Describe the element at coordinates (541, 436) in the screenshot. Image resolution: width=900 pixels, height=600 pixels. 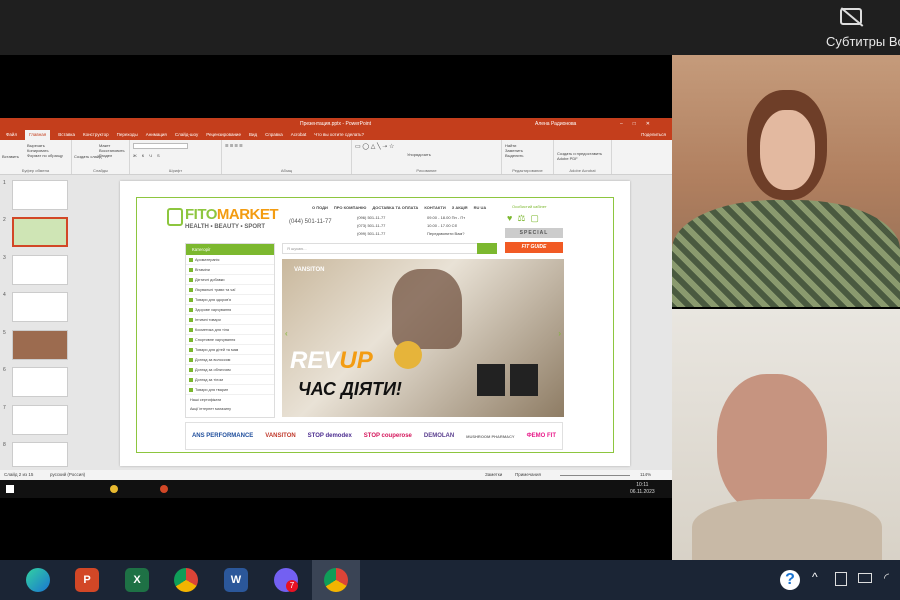
I see `brand-logo: ФЕМО FIT` at that location.